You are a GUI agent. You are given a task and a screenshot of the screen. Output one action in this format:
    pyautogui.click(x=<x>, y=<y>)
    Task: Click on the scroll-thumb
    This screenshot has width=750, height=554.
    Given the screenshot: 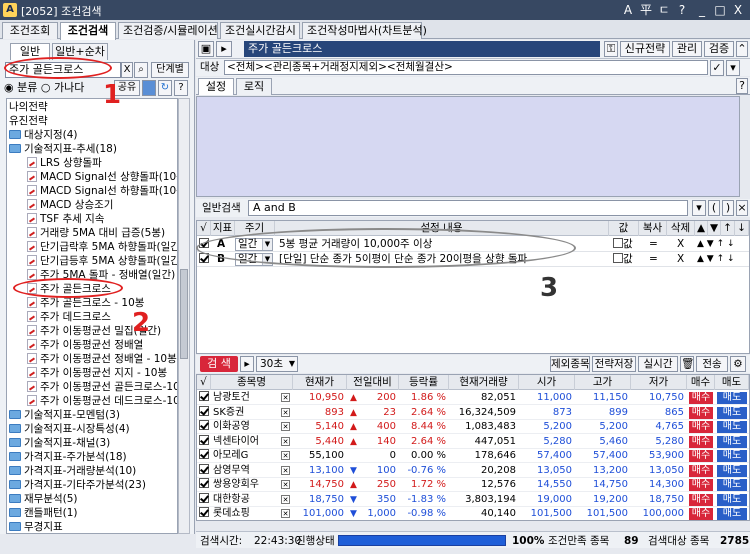 What is the action you would take?
    pyautogui.click(x=184, y=314)
    